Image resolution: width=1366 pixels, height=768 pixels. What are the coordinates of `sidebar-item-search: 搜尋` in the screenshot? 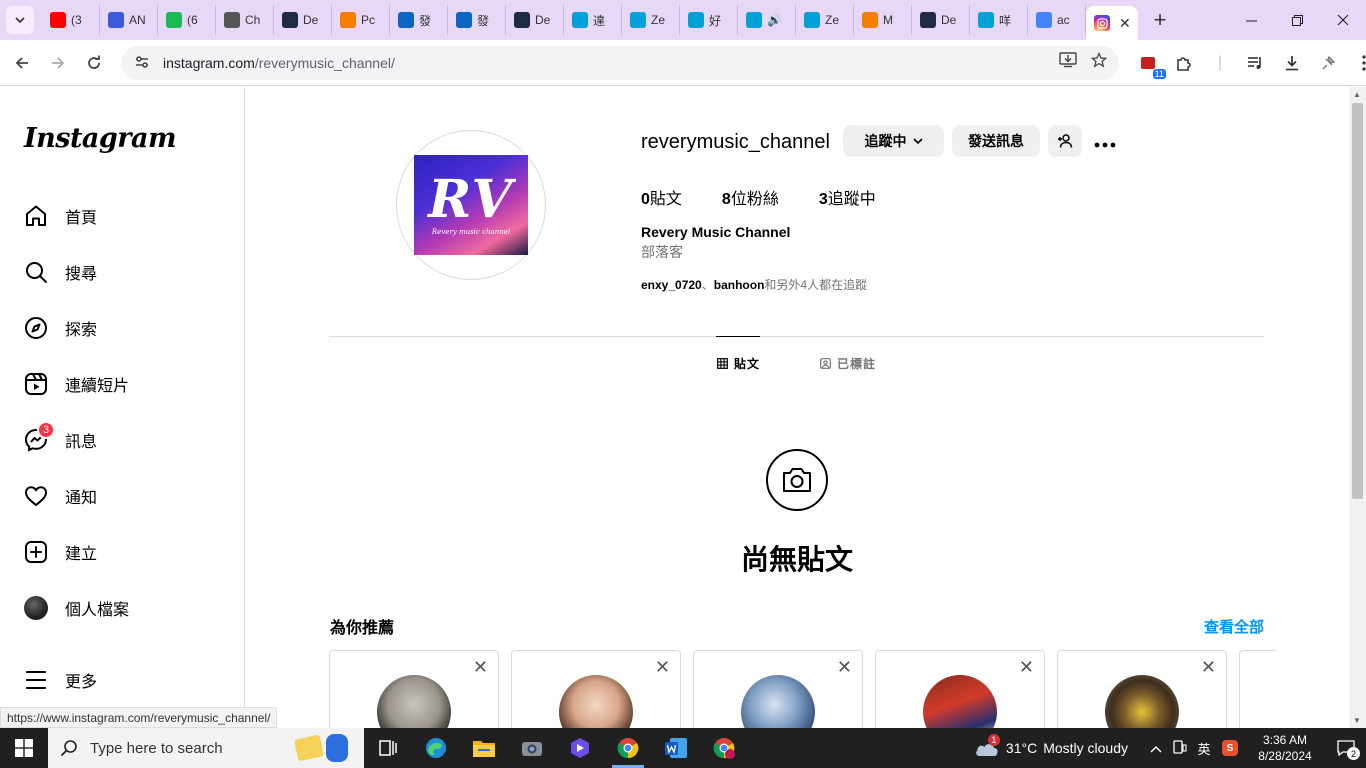 It's located at (60, 272).